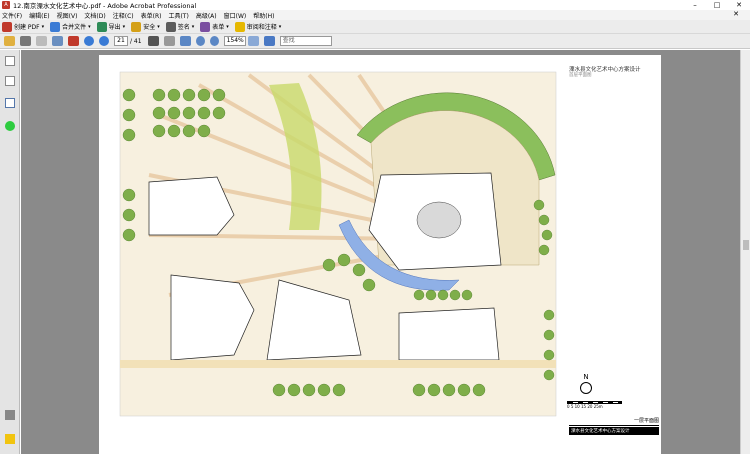  I want to click on close-document-button: ✕, so click(736, 14).